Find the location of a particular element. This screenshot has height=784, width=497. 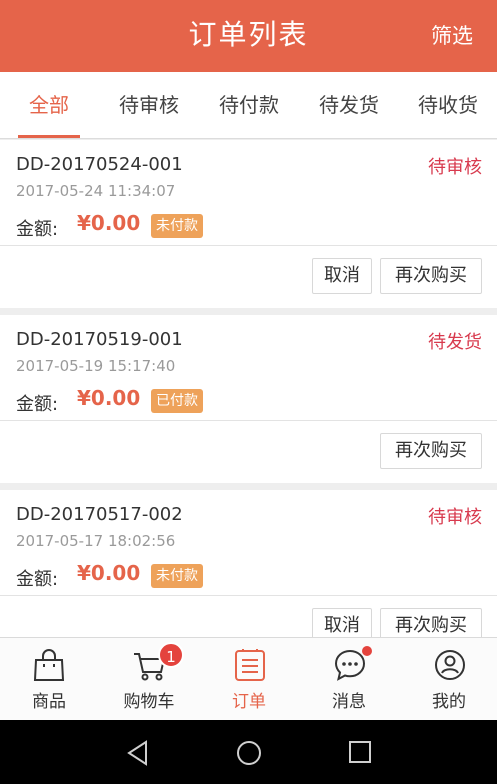

payment-status-badge: 已付款 is located at coordinates (177, 401).